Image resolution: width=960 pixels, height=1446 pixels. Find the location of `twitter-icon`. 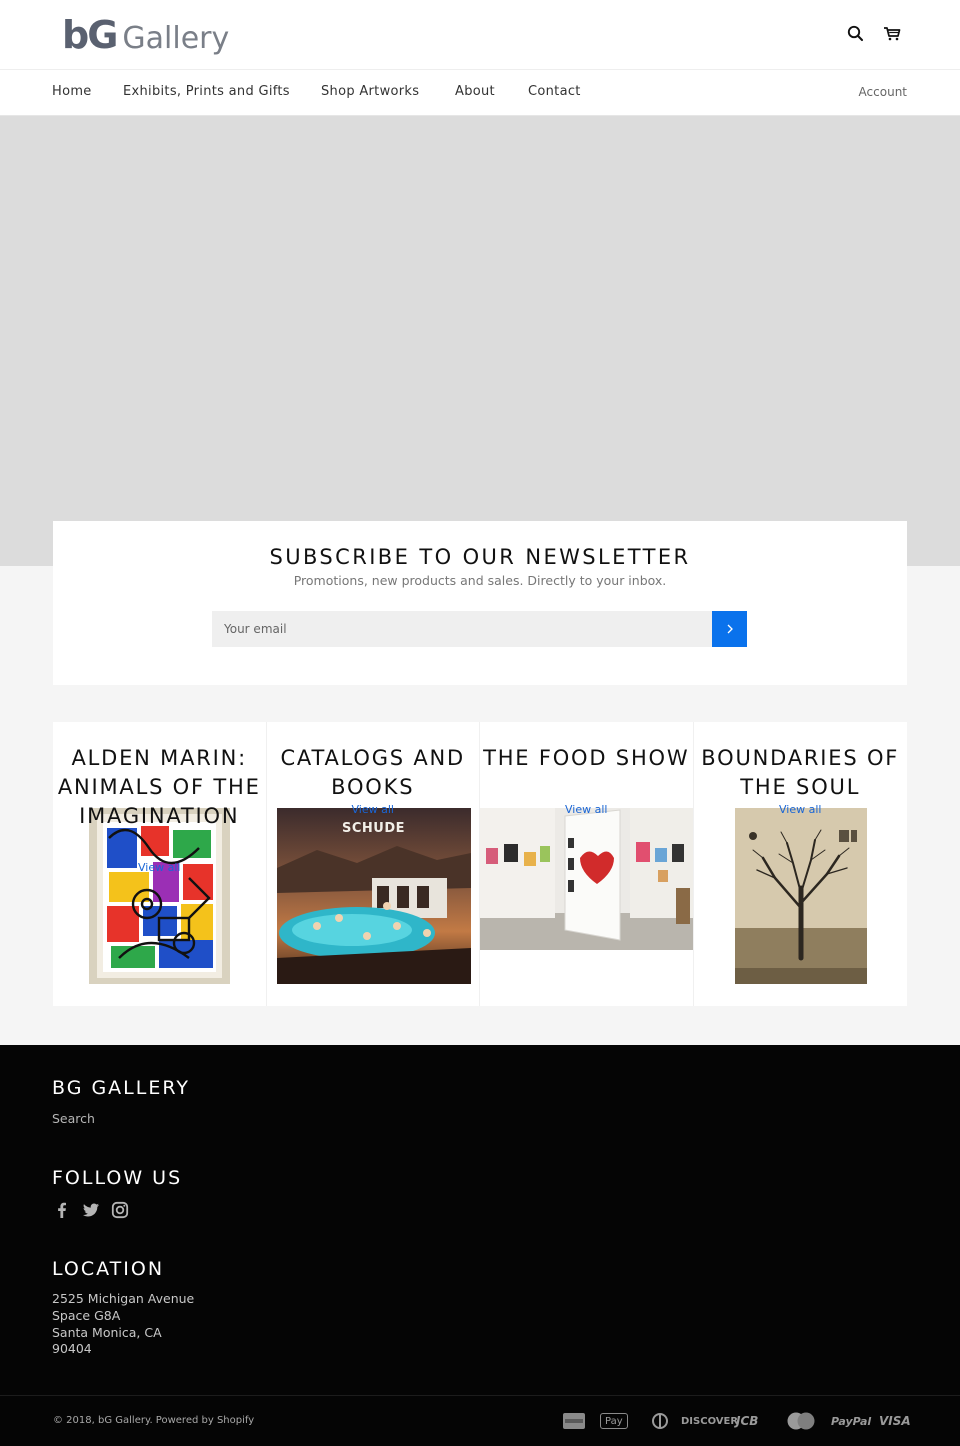

twitter-icon is located at coordinates (92, 1211).